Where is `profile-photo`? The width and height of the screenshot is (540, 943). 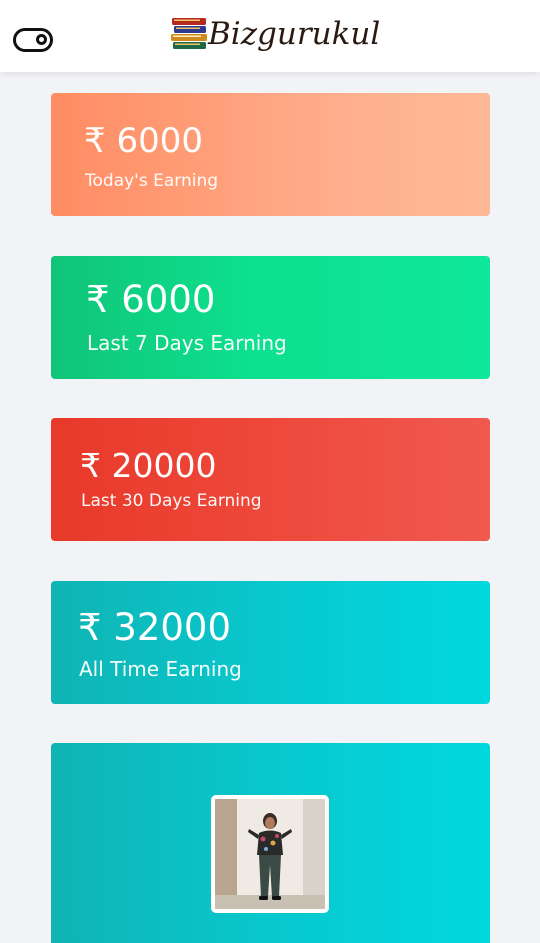 profile-photo is located at coordinates (270, 854).